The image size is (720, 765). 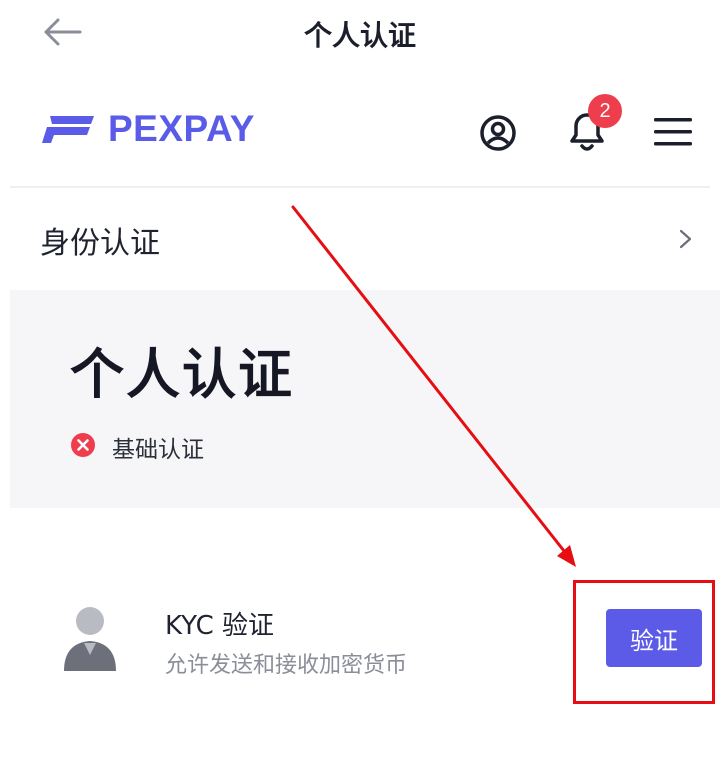 I want to click on header-divider, so click(x=360, y=187).